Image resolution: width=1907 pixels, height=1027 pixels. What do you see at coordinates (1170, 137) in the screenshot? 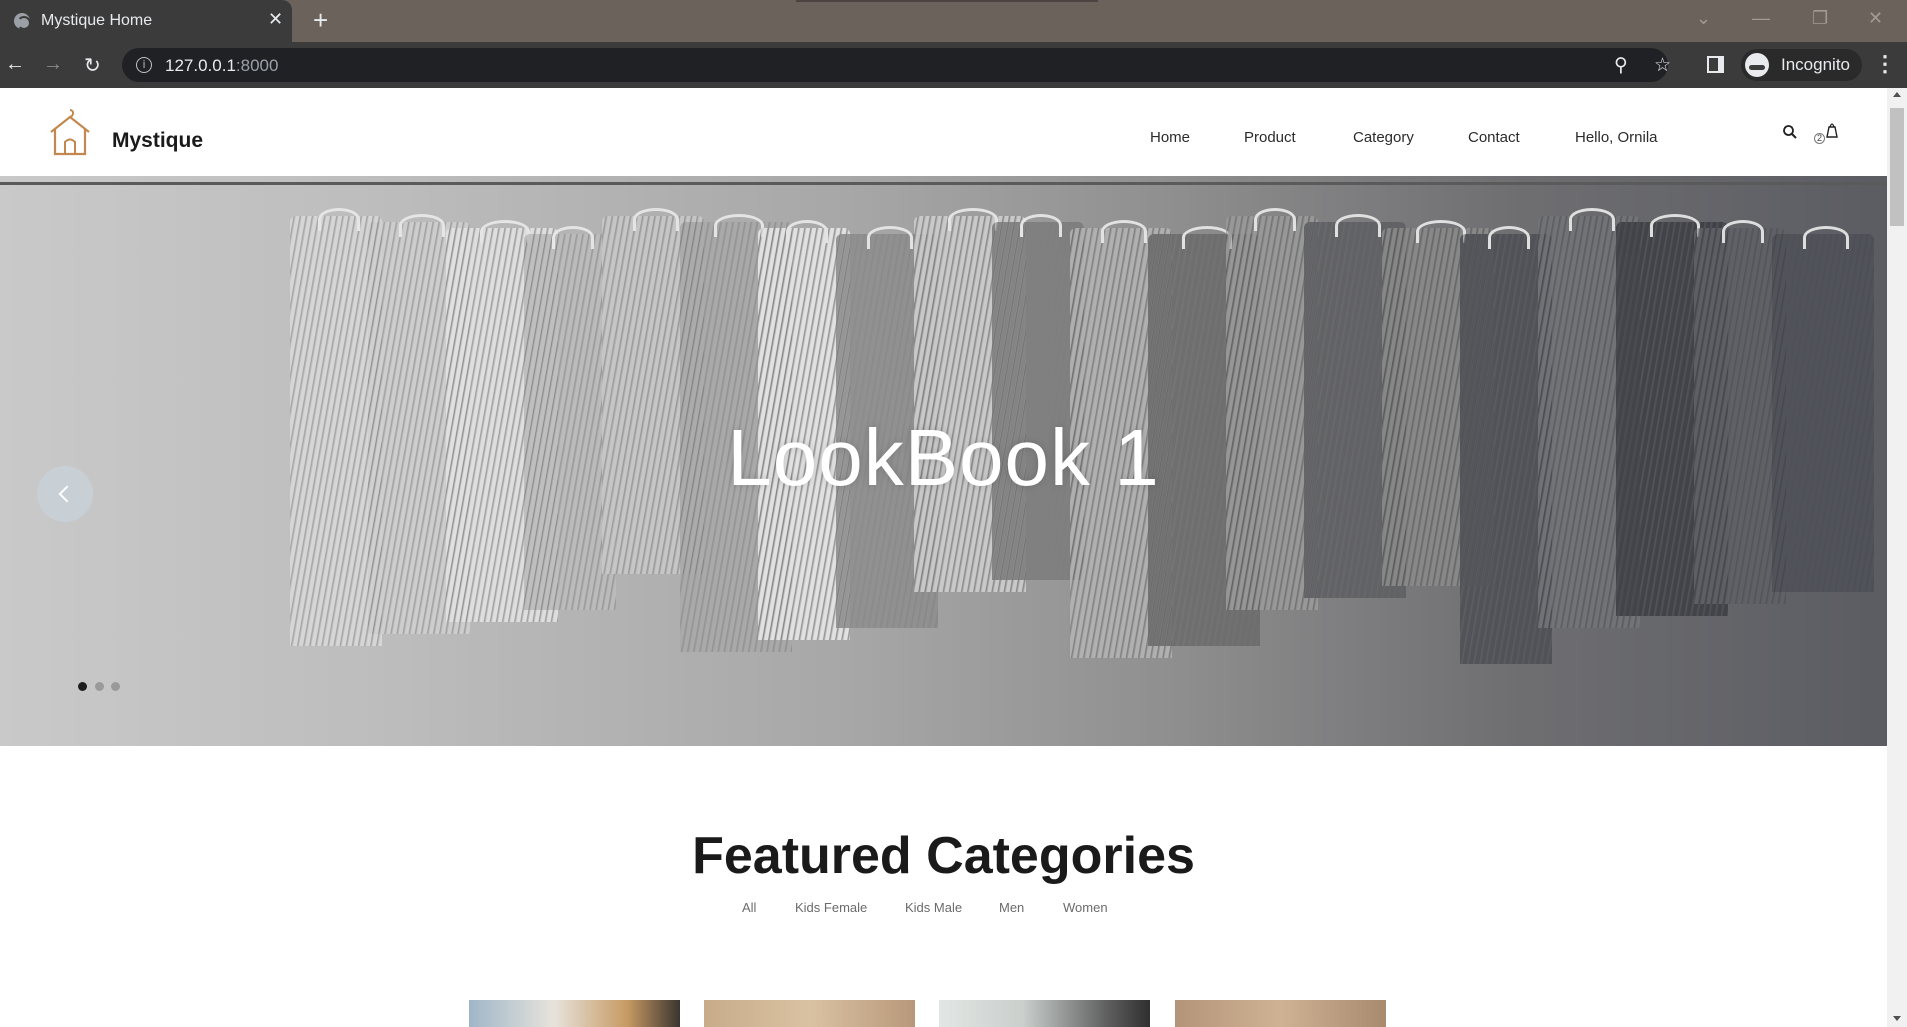
I see `nav-home: Home` at bounding box center [1170, 137].